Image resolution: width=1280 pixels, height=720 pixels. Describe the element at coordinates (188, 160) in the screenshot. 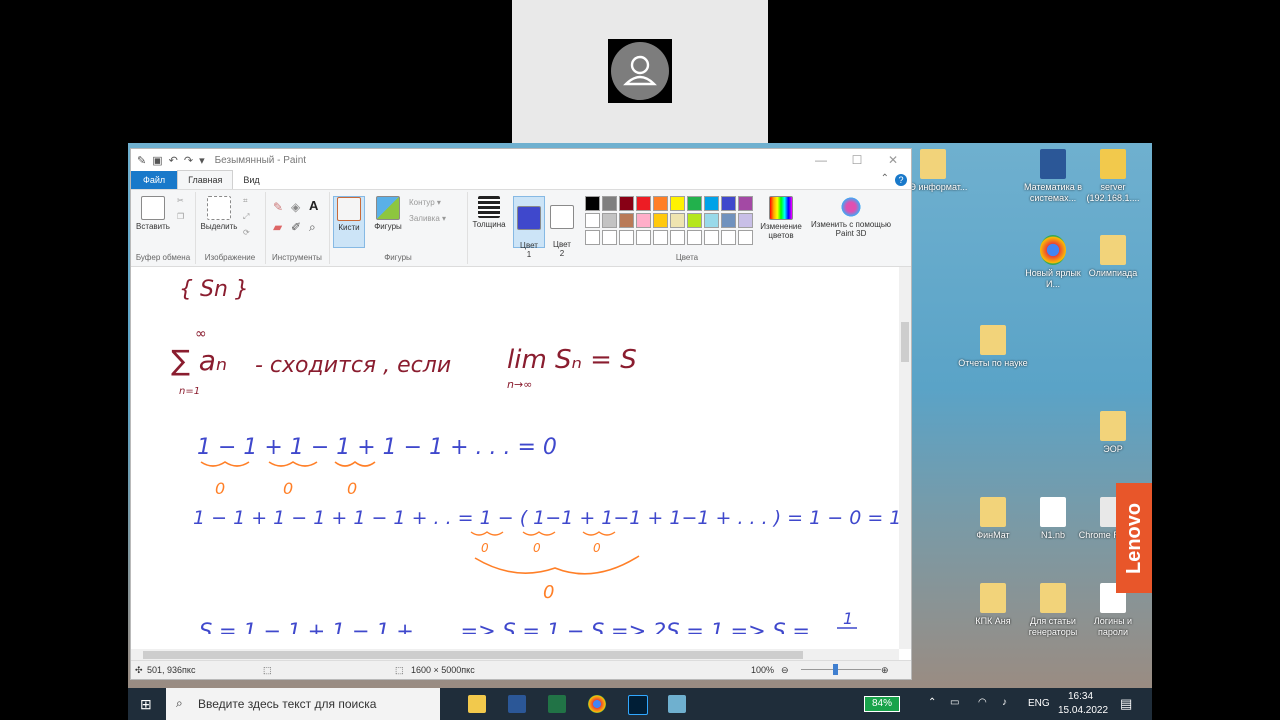

I see `redo-icon: ↷` at that location.